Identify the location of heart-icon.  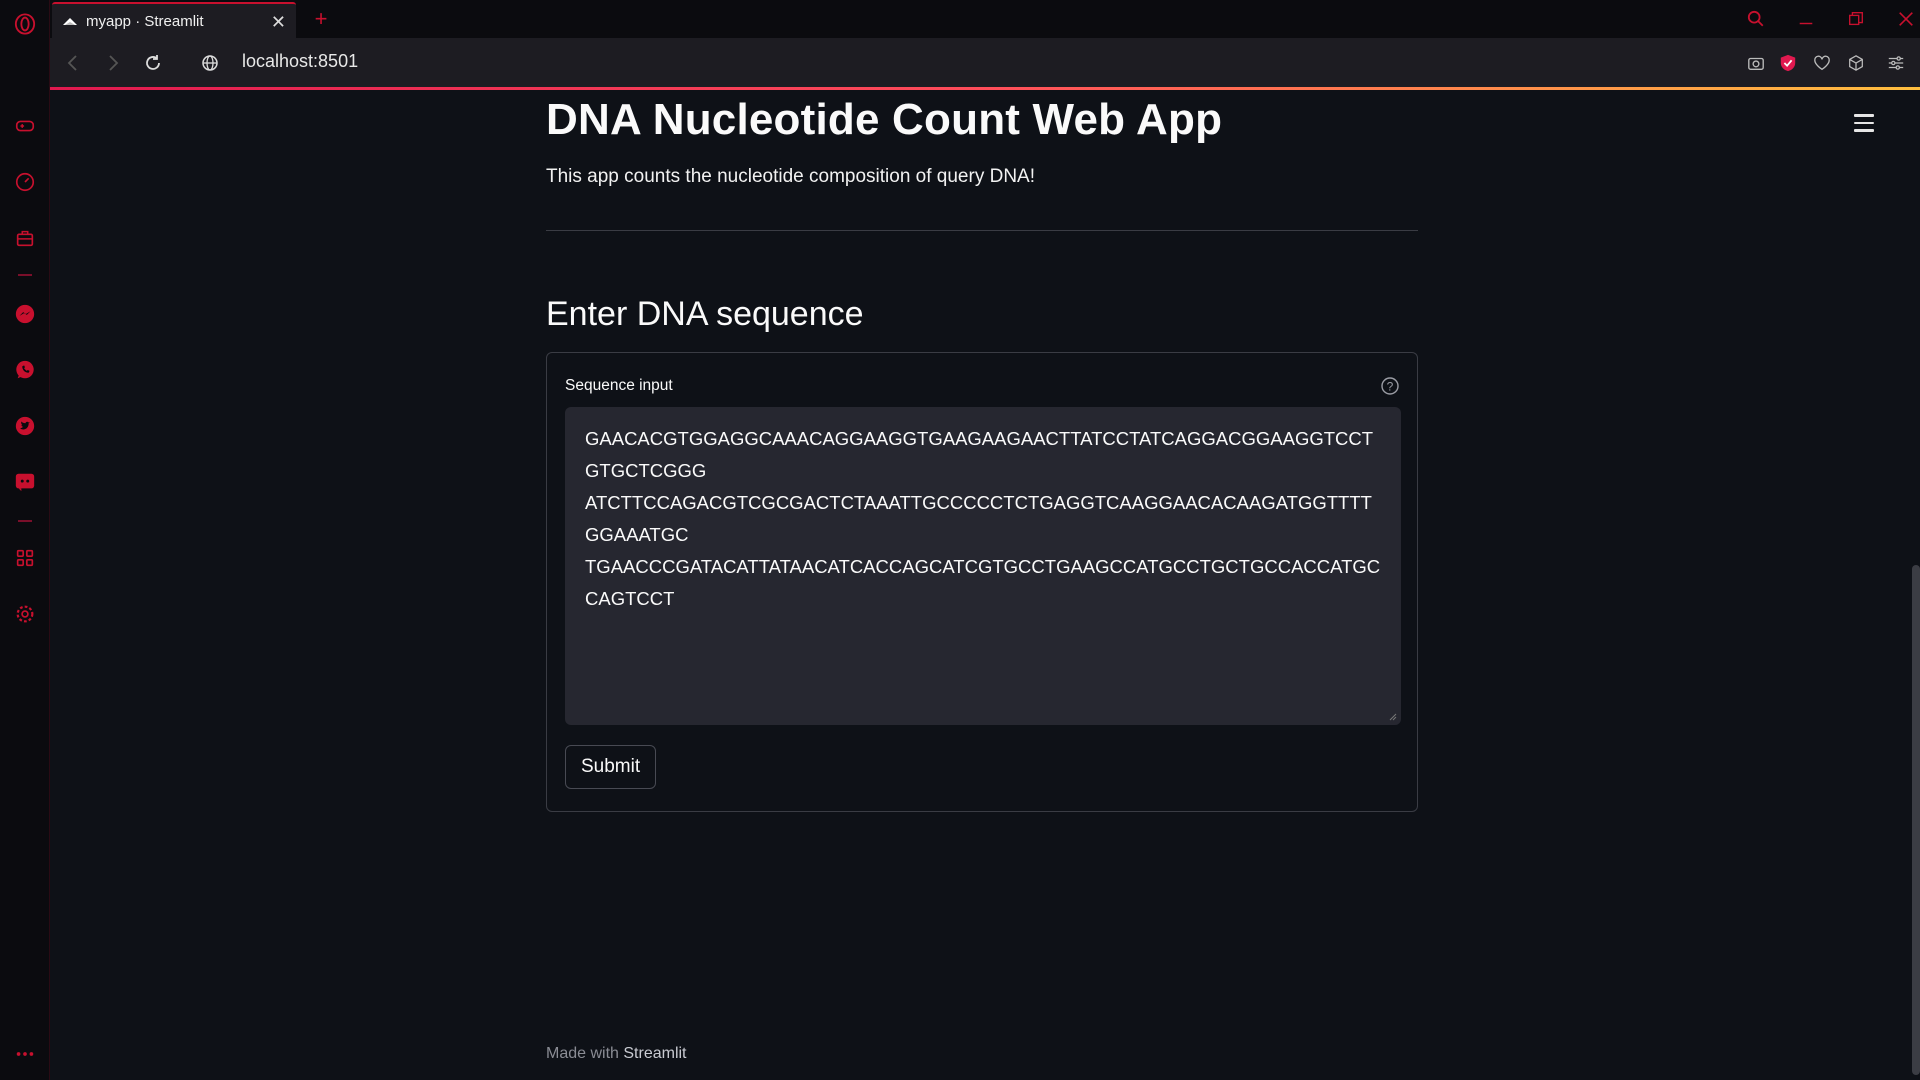
(1822, 63).